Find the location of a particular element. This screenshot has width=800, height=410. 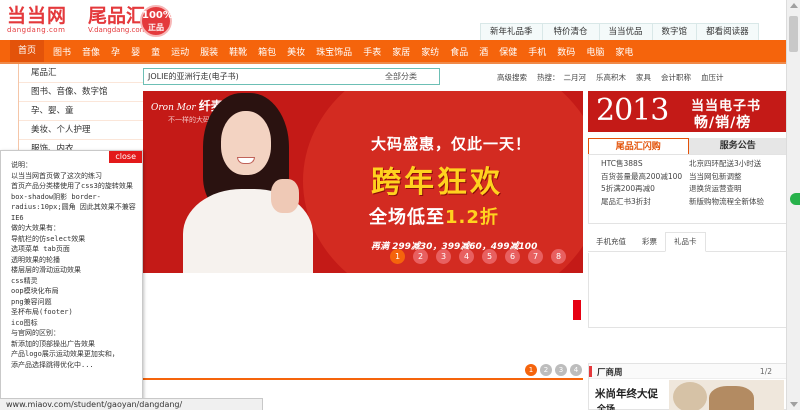

banner-page-dot: 5 is located at coordinates (489, 256).